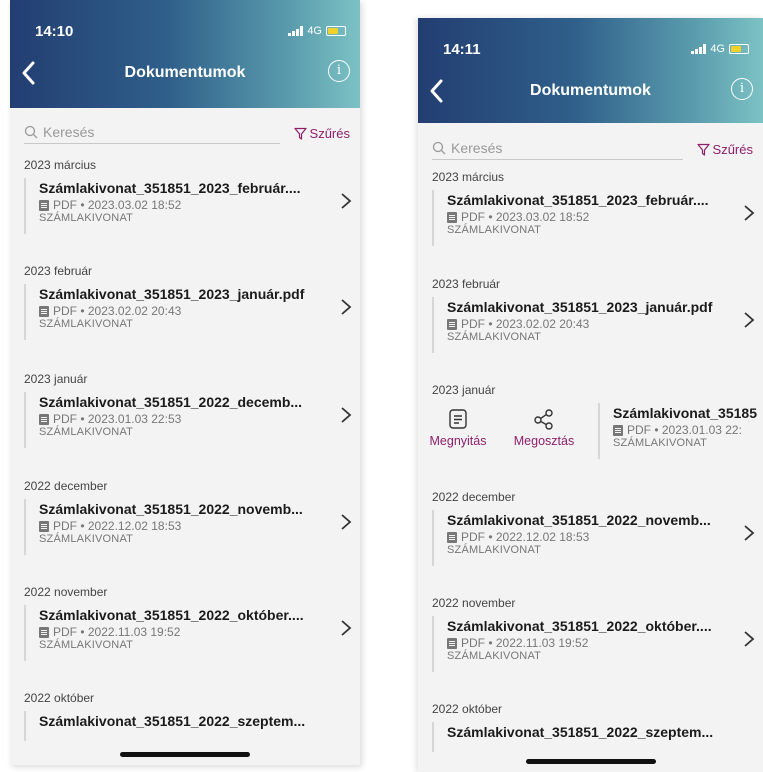 This screenshot has width=763, height=772. What do you see at coordinates (185, 54) in the screenshot?
I see `header: 14:10 4G Dokumentumok i` at bounding box center [185, 54].